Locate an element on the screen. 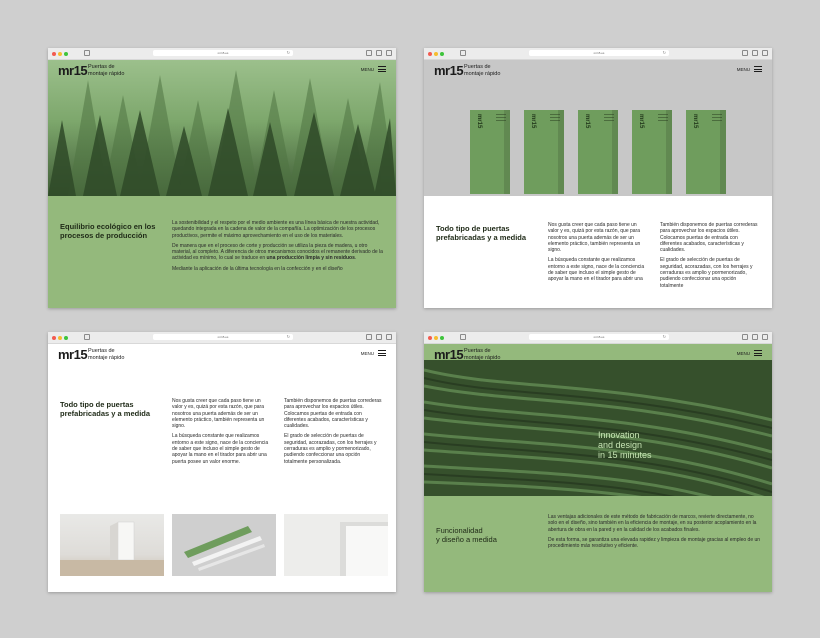 This screenshot has width=820, height=638. door-room-photo is located at coordinates (112, 545).